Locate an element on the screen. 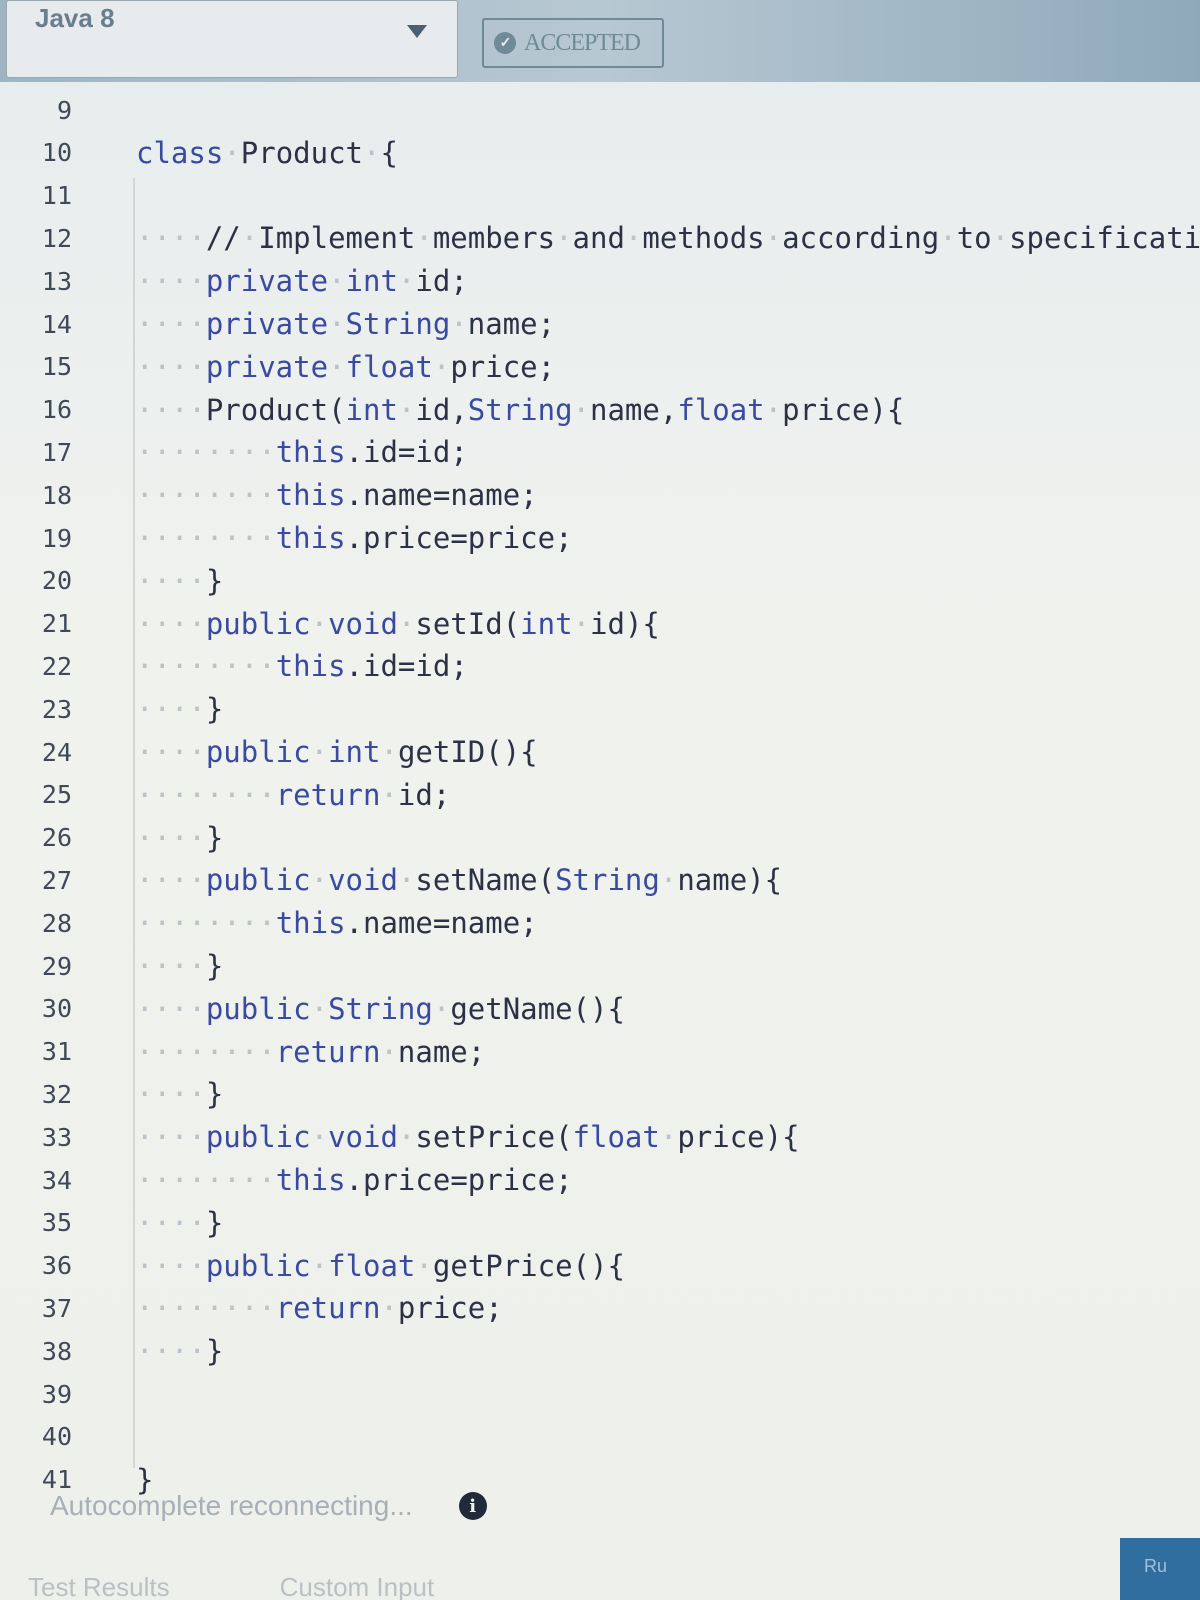 The image size is (1200, 1600). line-number: 16 is located at coordinates (56, 410).